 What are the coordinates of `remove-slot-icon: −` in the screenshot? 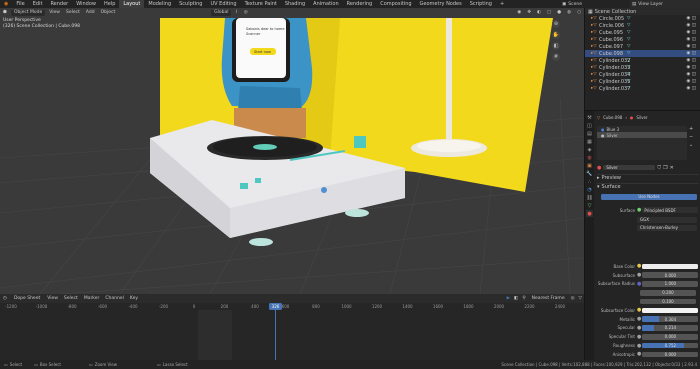 It's located at (691, 137).